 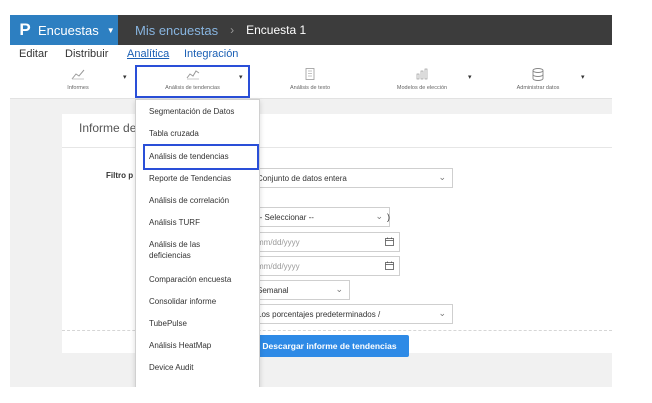 I want to click on database-icon, so click(x=538, y=74).